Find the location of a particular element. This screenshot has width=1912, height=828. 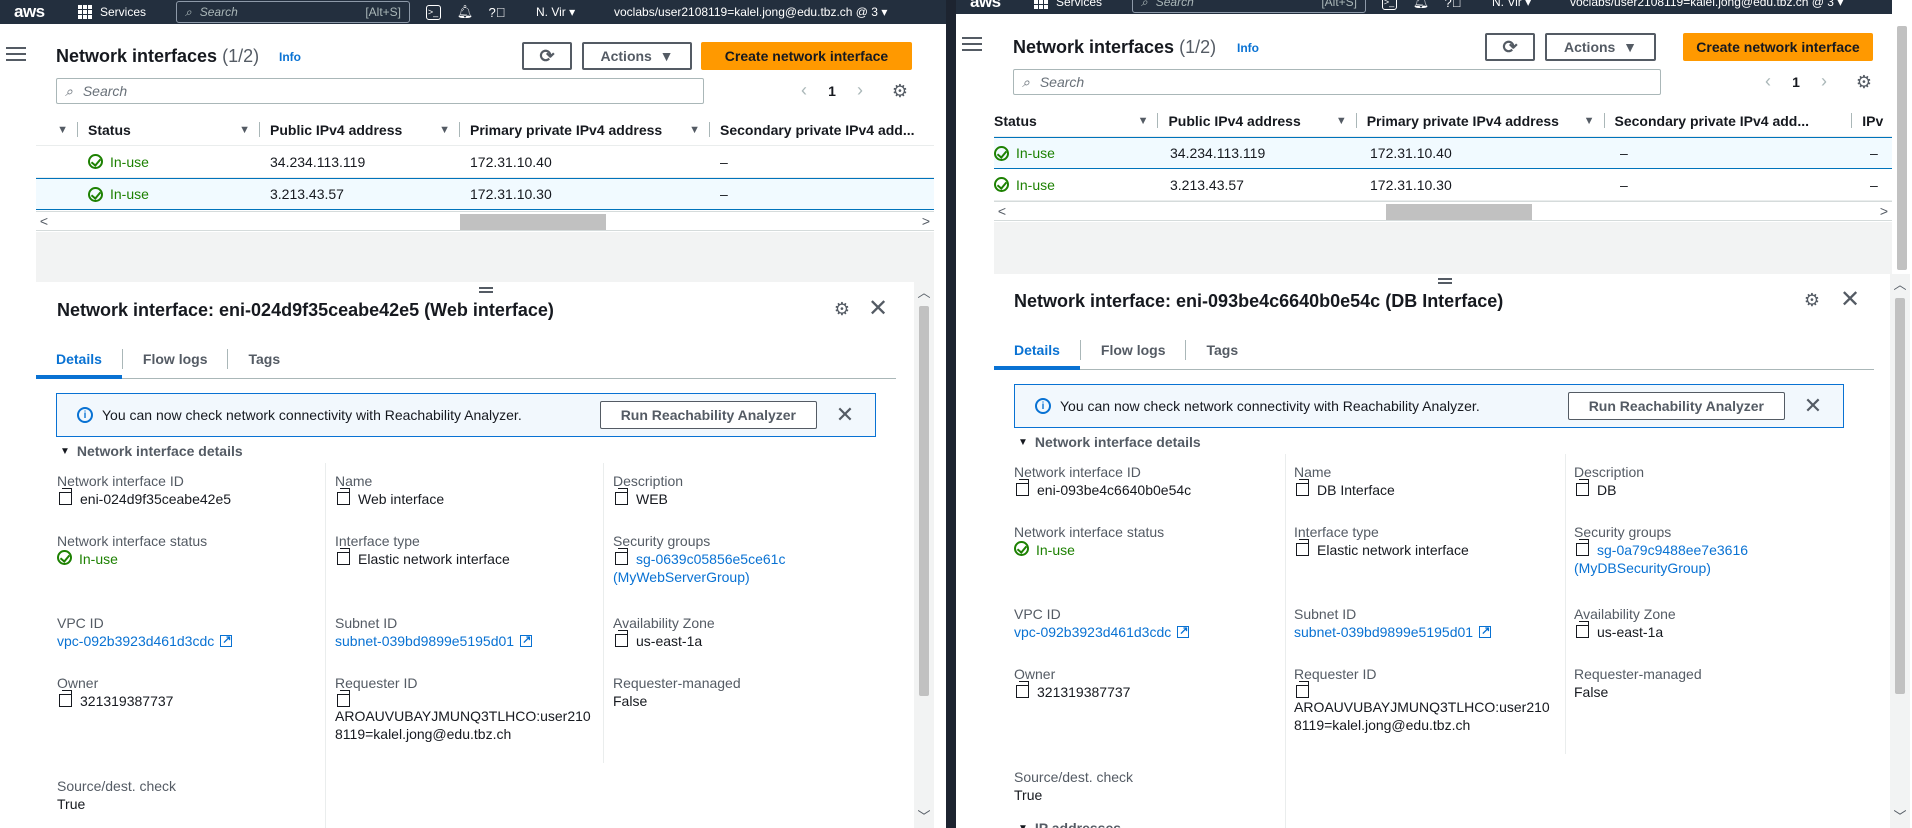

col-status: Status ▼ is located at coordinates (1076, 120).